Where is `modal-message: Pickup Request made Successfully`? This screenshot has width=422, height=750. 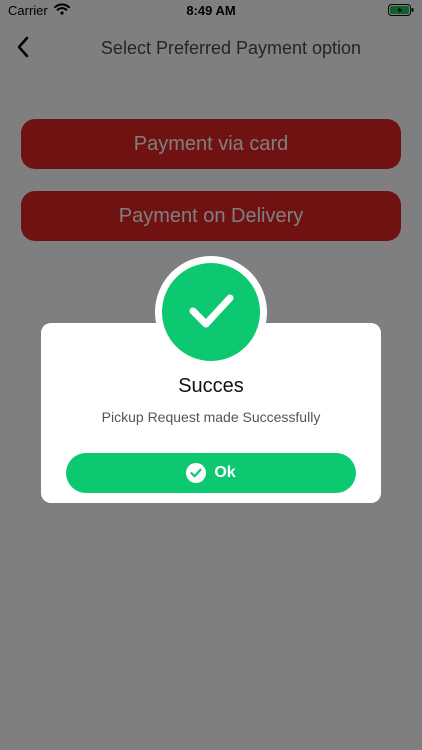 modal-message: Pickup Request made Successfully is located at coordinates (211, 417).